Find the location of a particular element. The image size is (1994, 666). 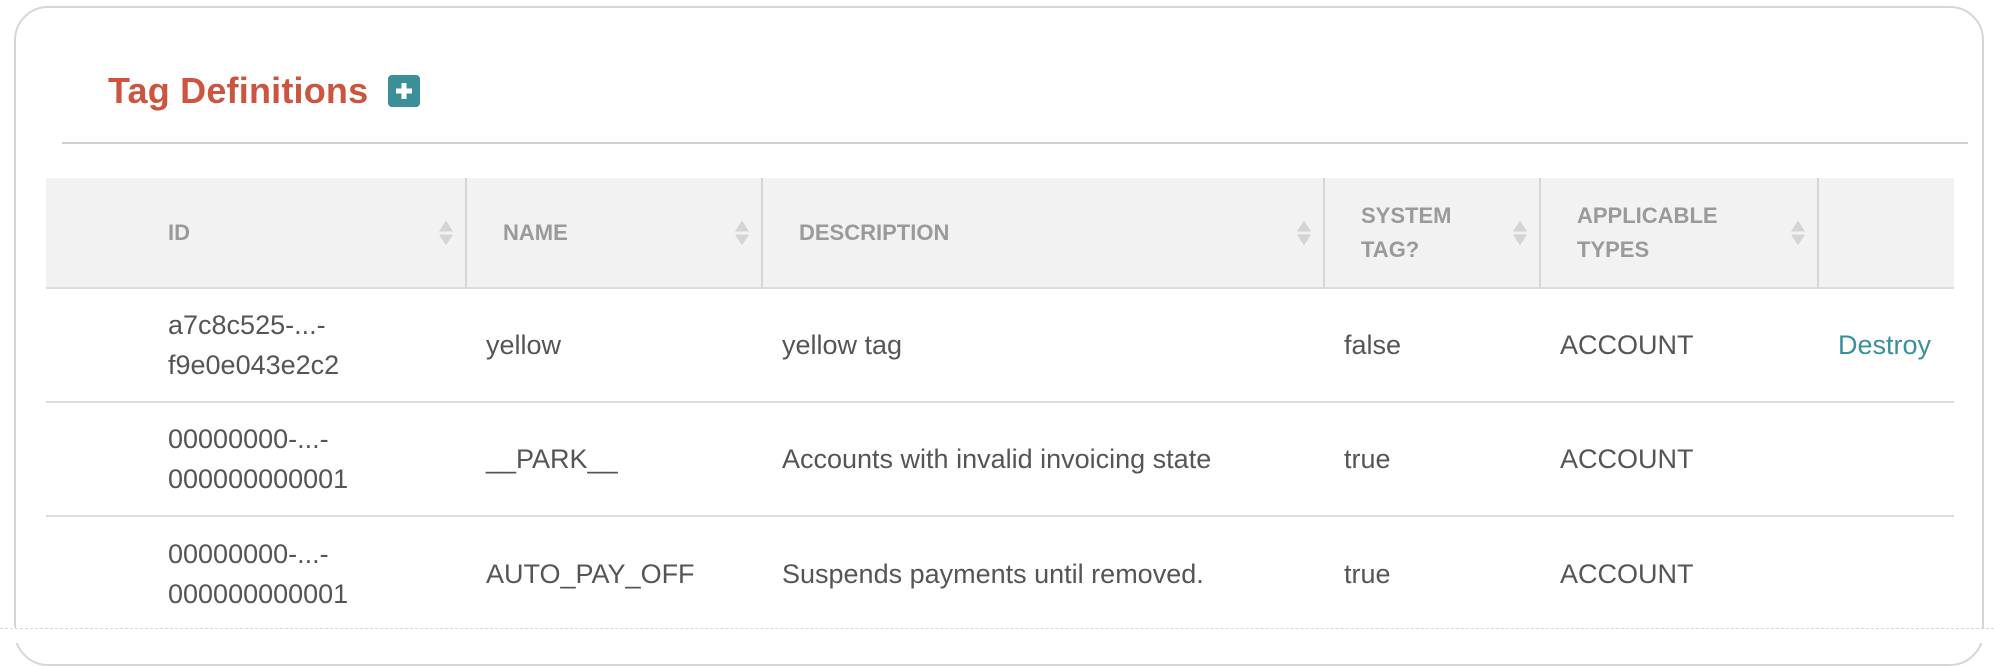

plus-icon is located at coordinates (404, 91).